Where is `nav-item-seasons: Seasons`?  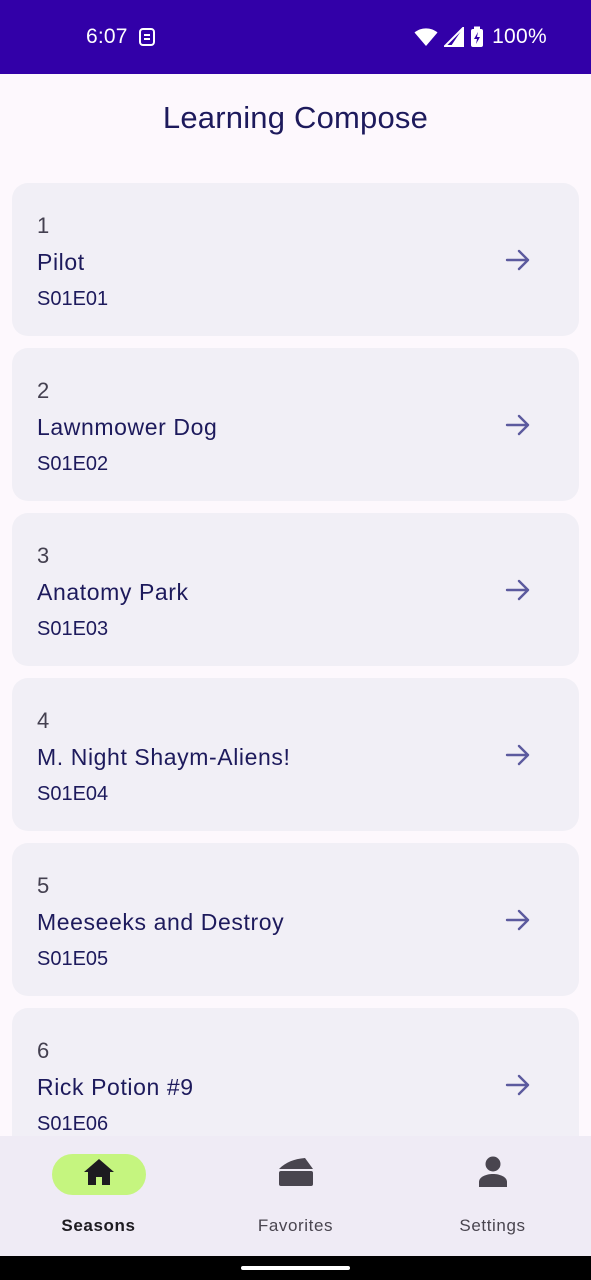
nav-item-seasons: Seasons is located at coordinates (98, 1196).